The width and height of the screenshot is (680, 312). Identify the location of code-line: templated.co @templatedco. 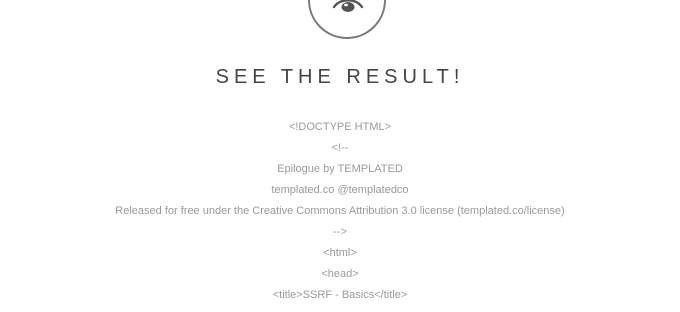
(340, 190).